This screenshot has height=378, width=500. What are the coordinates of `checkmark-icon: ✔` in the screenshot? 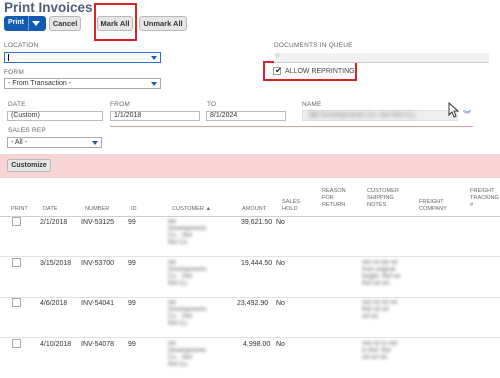 It's located at (278, 70).